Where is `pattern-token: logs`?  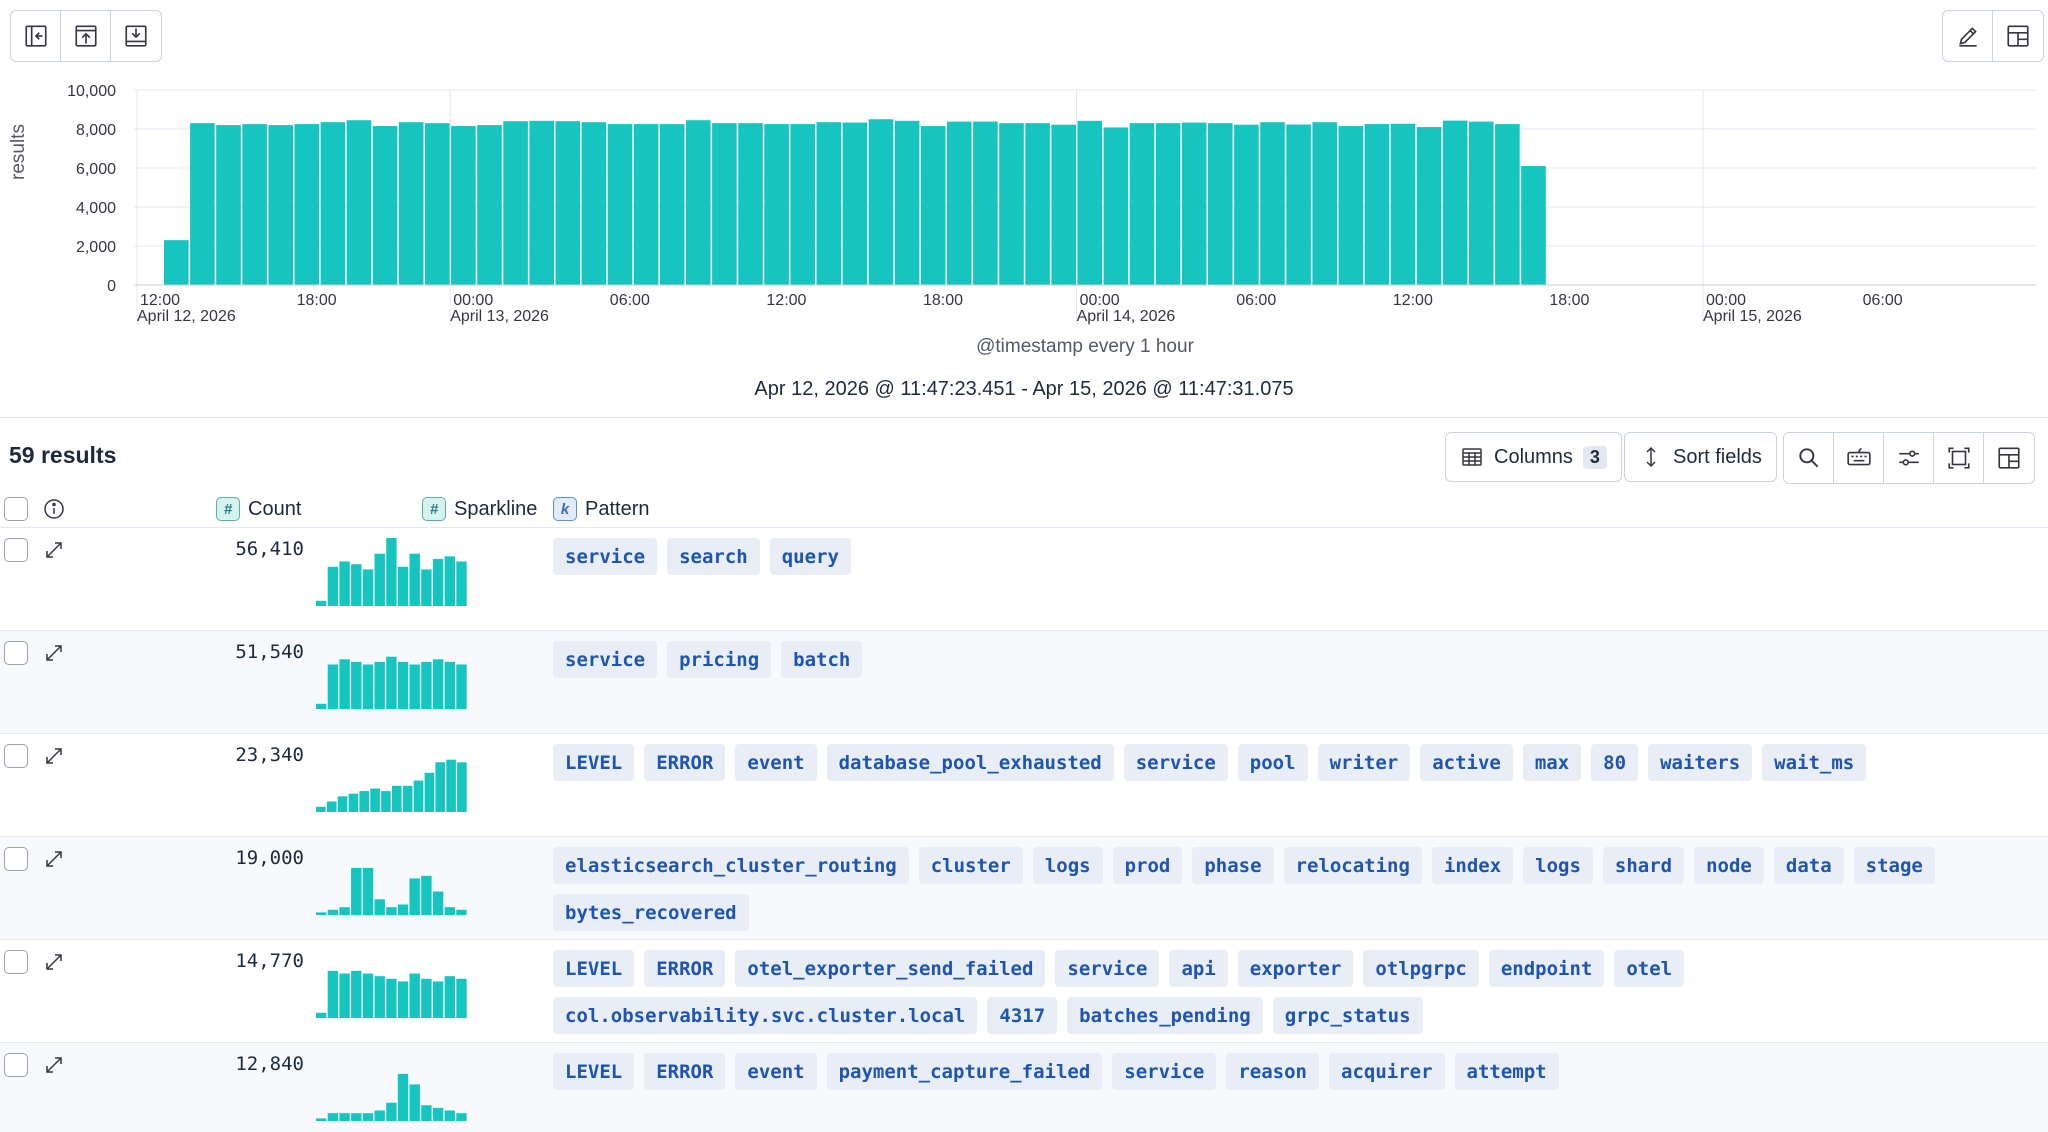
pattern-token: logs is located at coordinates (1067, 865).